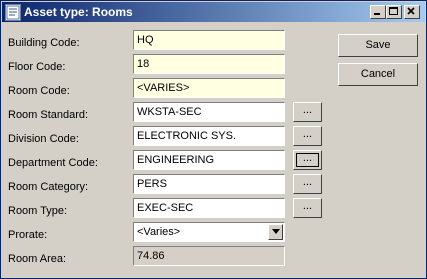 This screenshot has width=427, height=279. What do you see at coordinates (28, 235) in the screenshot?
I see `prorate-label: Prorate:` at bounding box center [28, 235].